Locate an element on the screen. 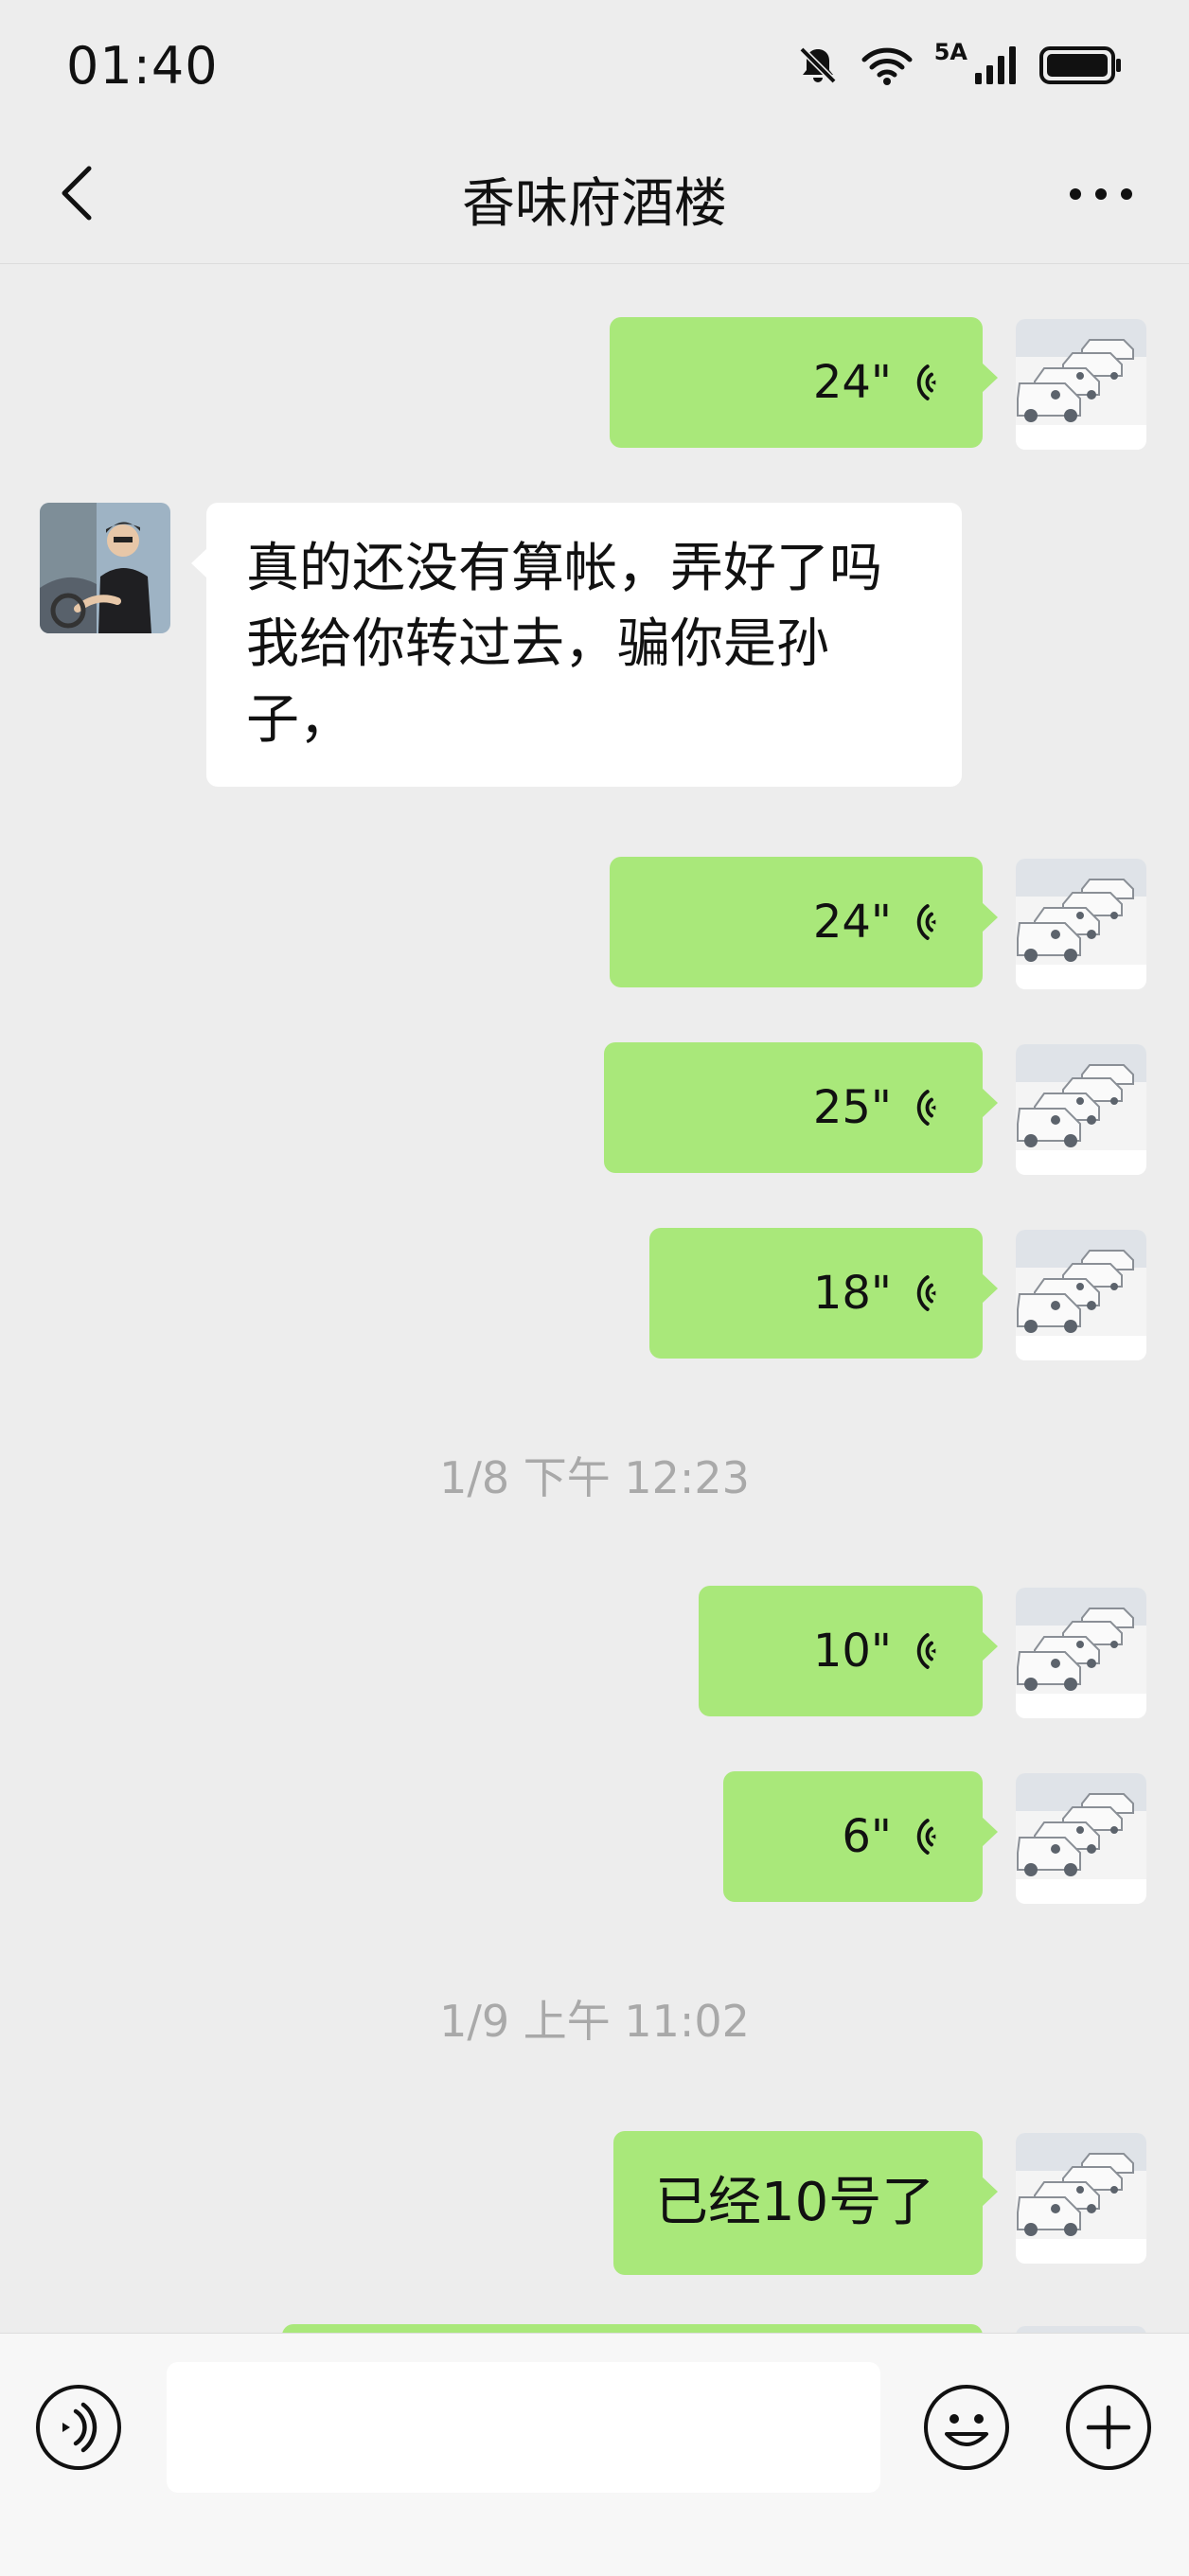 This screenshot has width=1189, height=2576. contact-avatar is located at coordinates (105, 568).